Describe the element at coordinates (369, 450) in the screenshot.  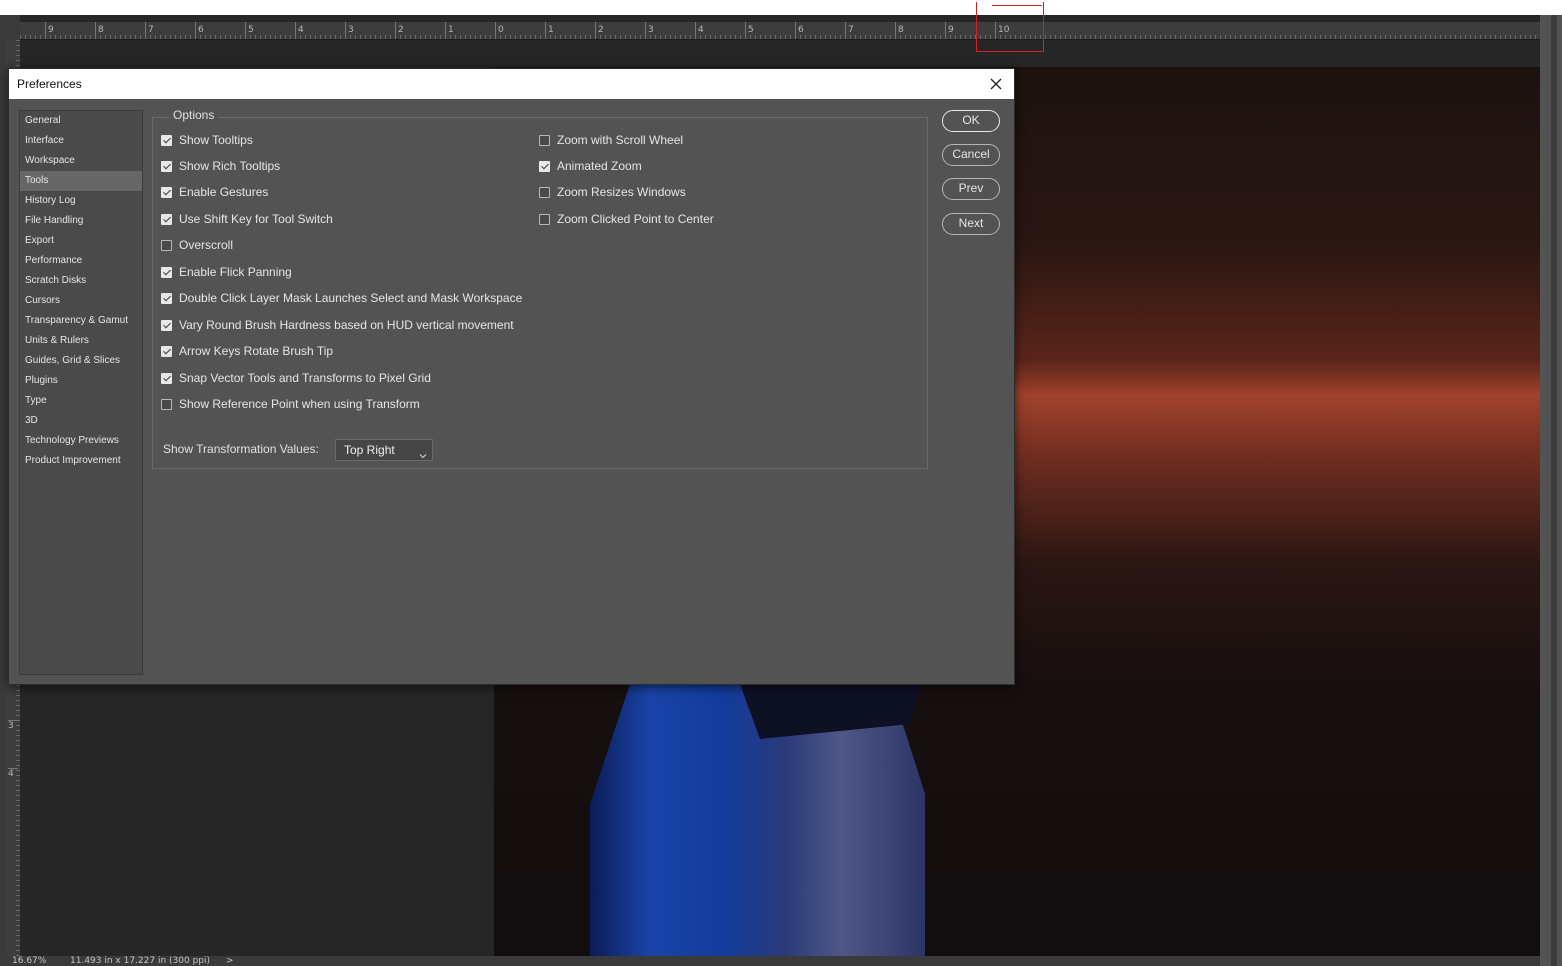
I see `transform-values-value: Top Right` at that location.